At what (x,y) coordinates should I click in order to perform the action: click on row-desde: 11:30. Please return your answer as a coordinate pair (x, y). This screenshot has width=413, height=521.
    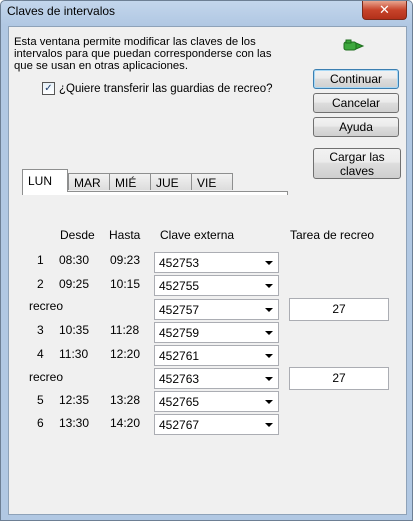
    Looking at the image, I should click on (74, 354).